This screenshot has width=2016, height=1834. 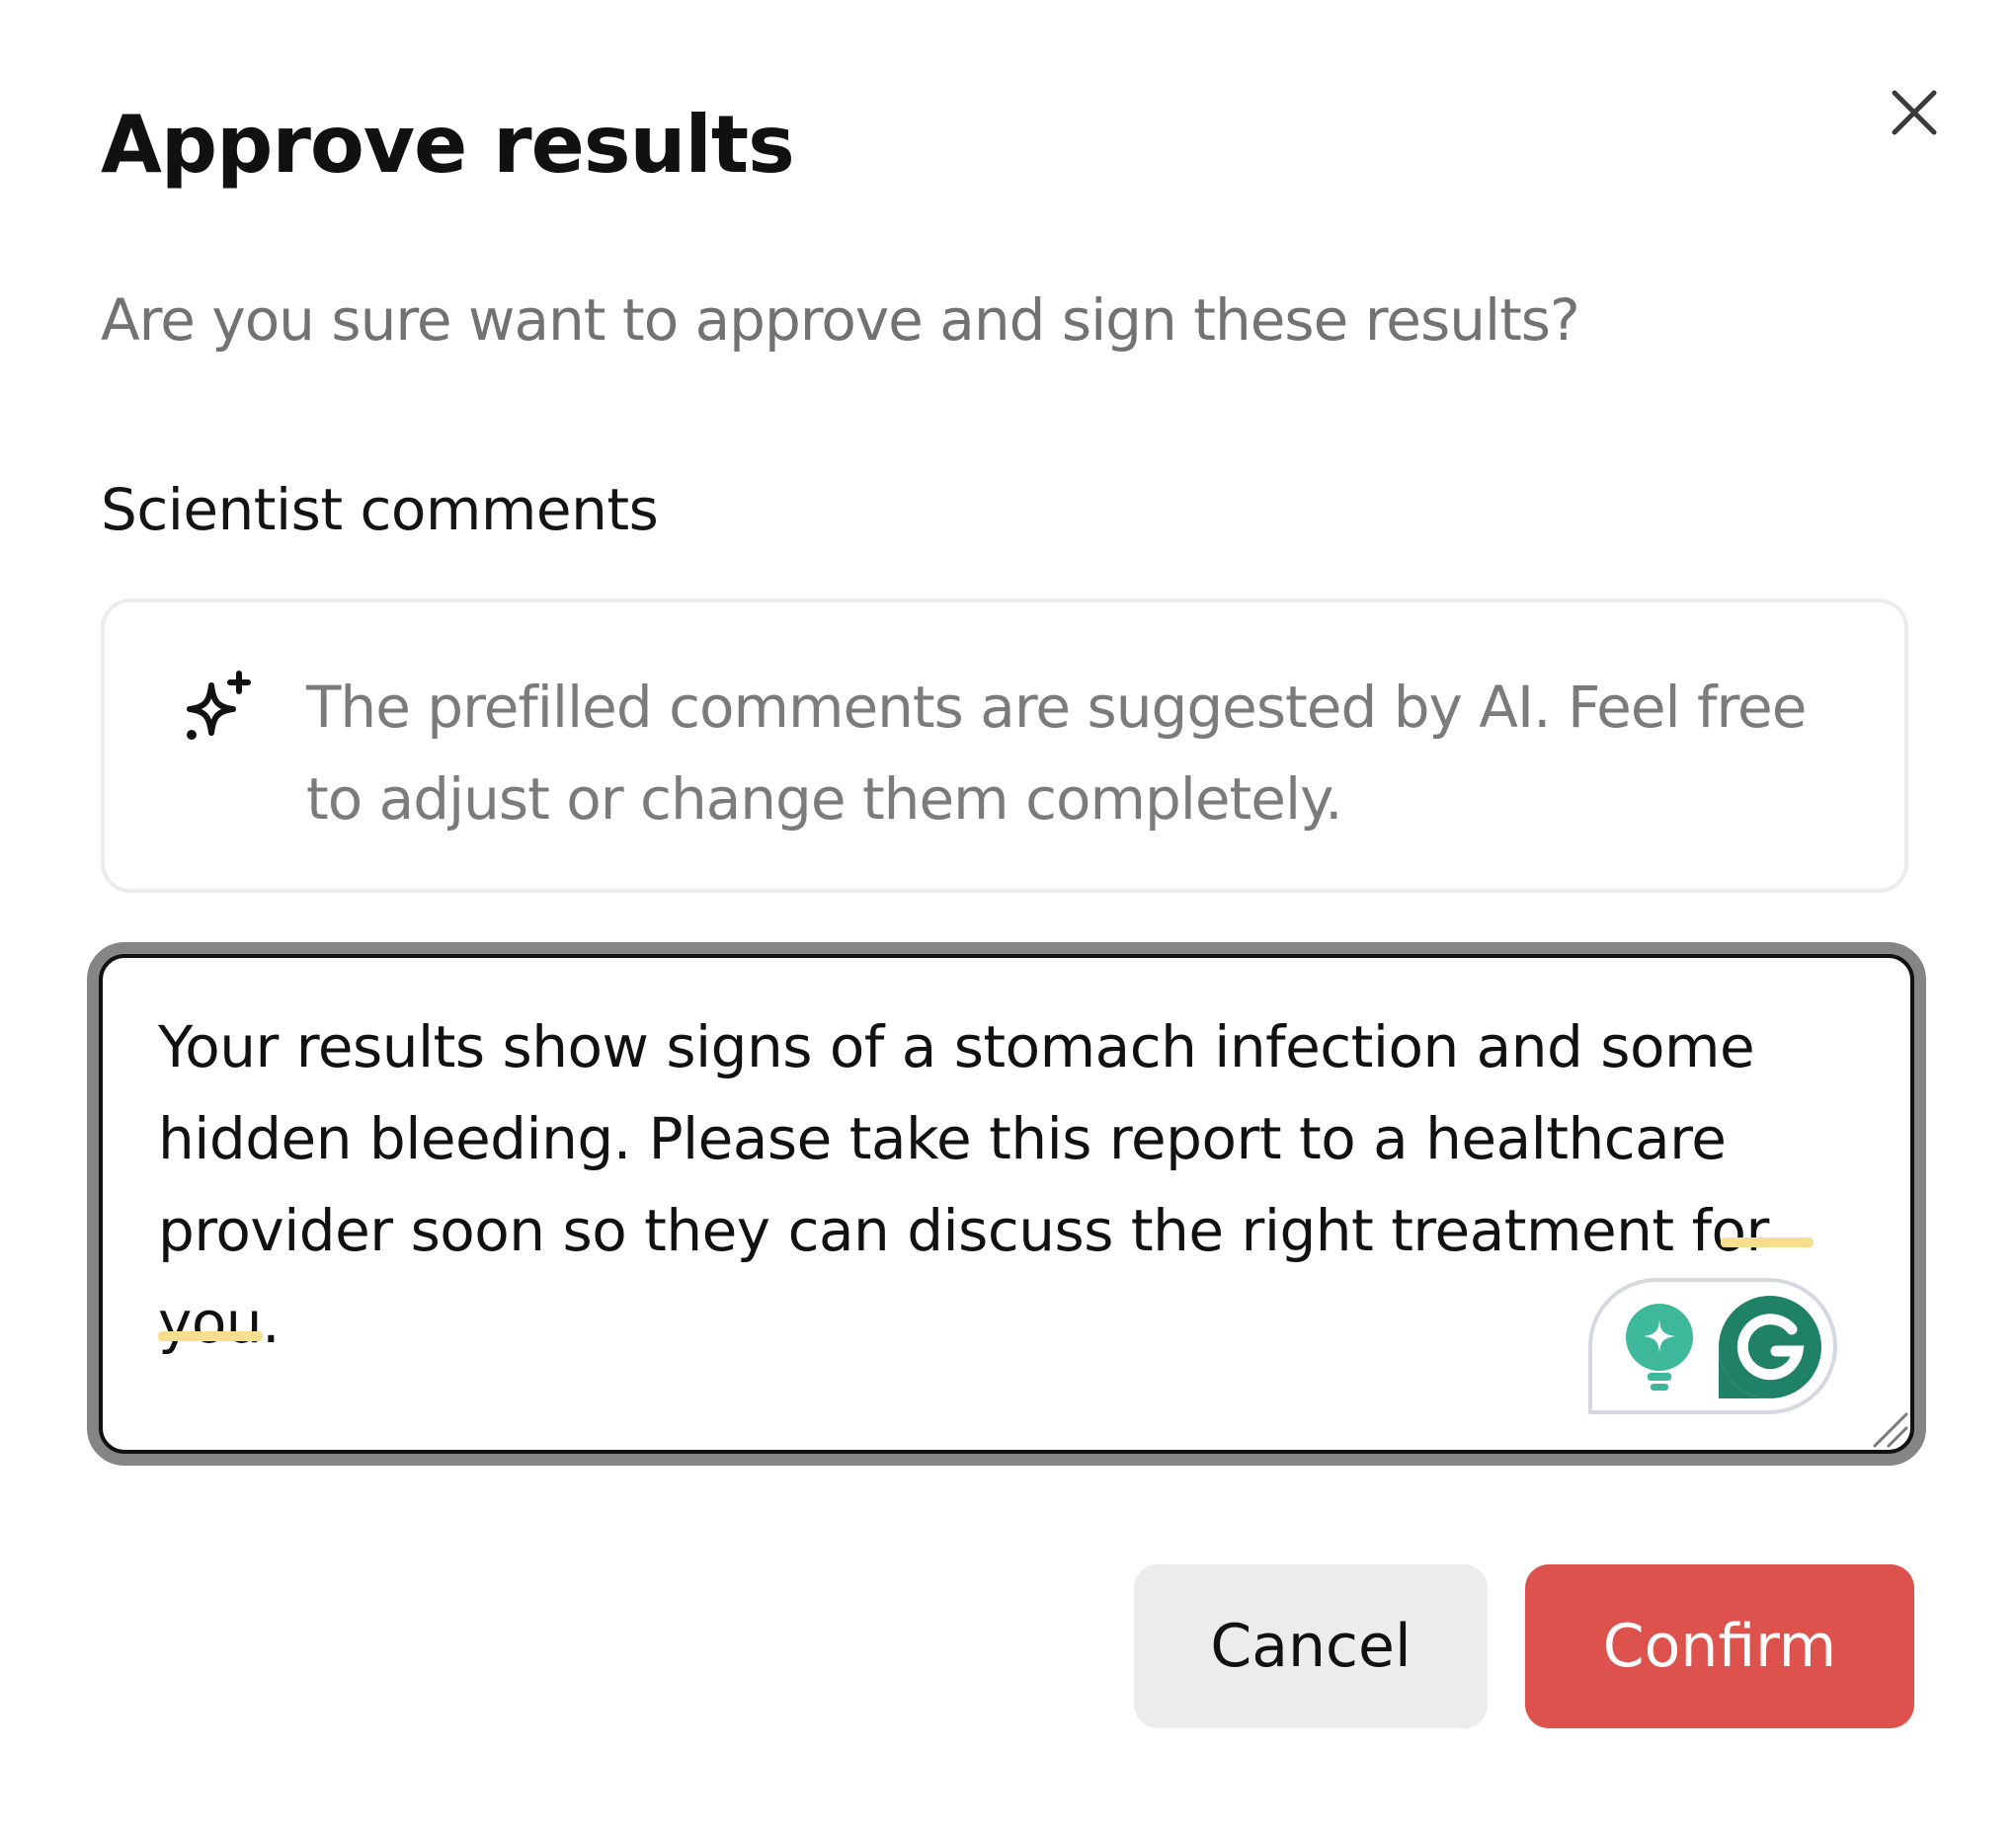 I want to click on close-icon, so click(x=1914, y=113).